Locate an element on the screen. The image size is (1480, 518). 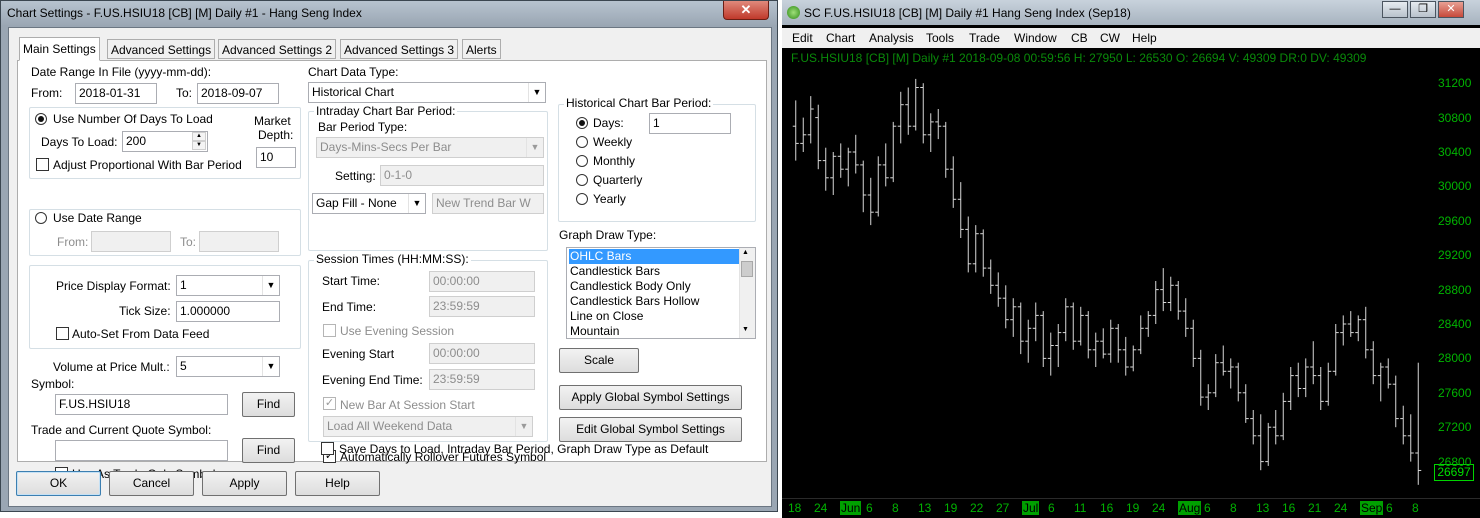
use-days-radio is located at coordinates (41, 119).